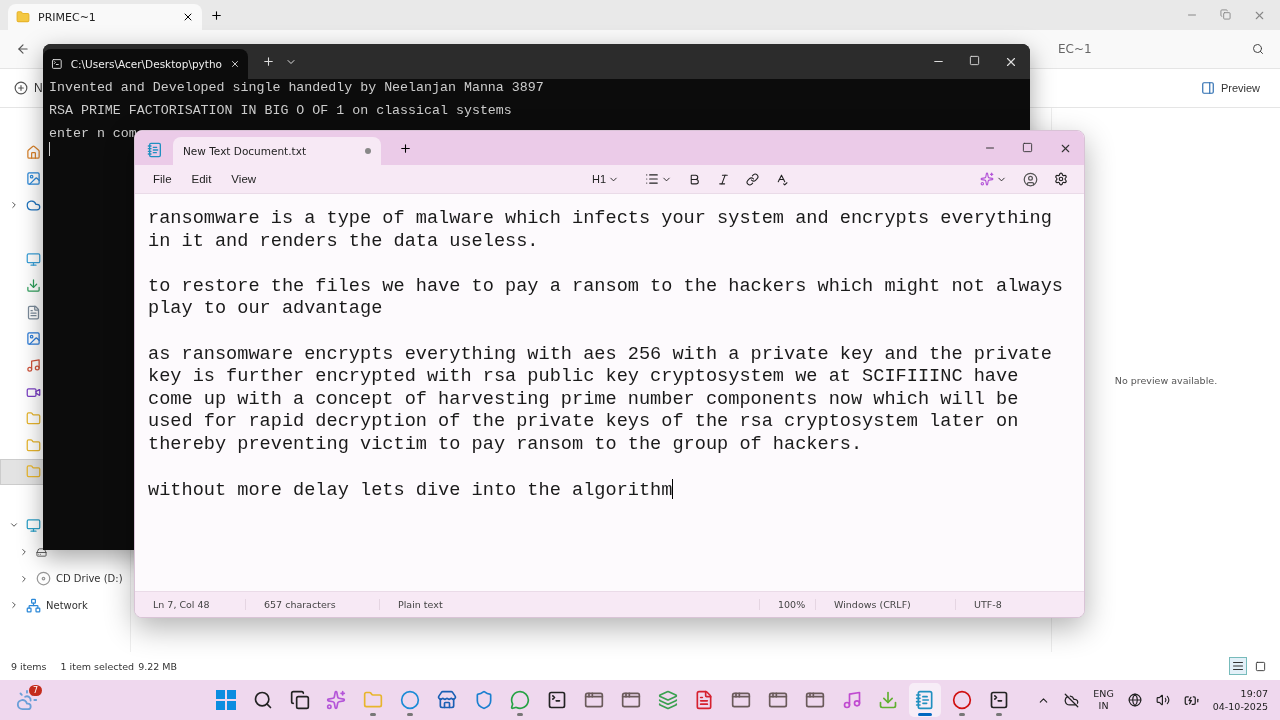 The height and width of the screenshot is (720, 1280). What do you see at coordinates (1030, 179) in the screenshot?
I see `user-icon` at bounding box center [1030, 179].